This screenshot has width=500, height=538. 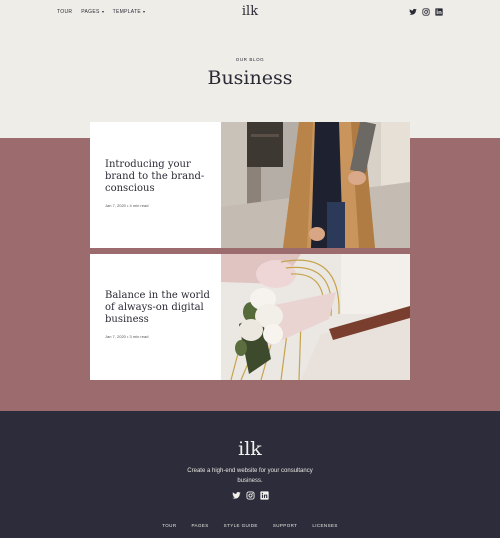 I want to click on footer-nav: TOUR PAGES STYLE GUIDE SUPPORT LICENSES, so click(x=250, y=525).